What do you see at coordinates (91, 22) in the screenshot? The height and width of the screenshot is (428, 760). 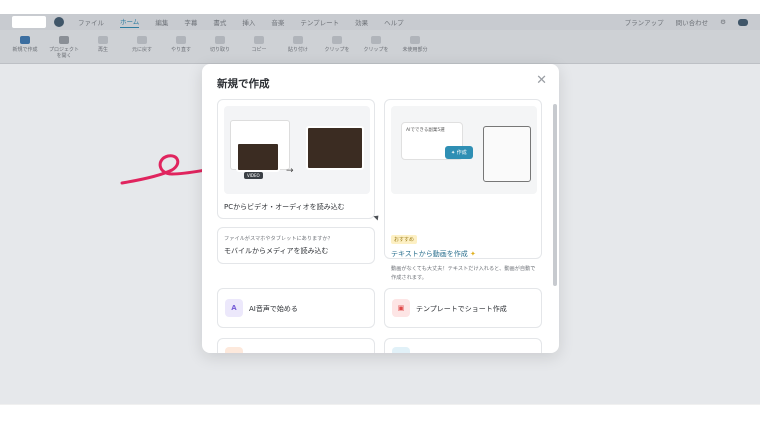 I see `menu-file: ファイル` at bounding box center [91, 22].